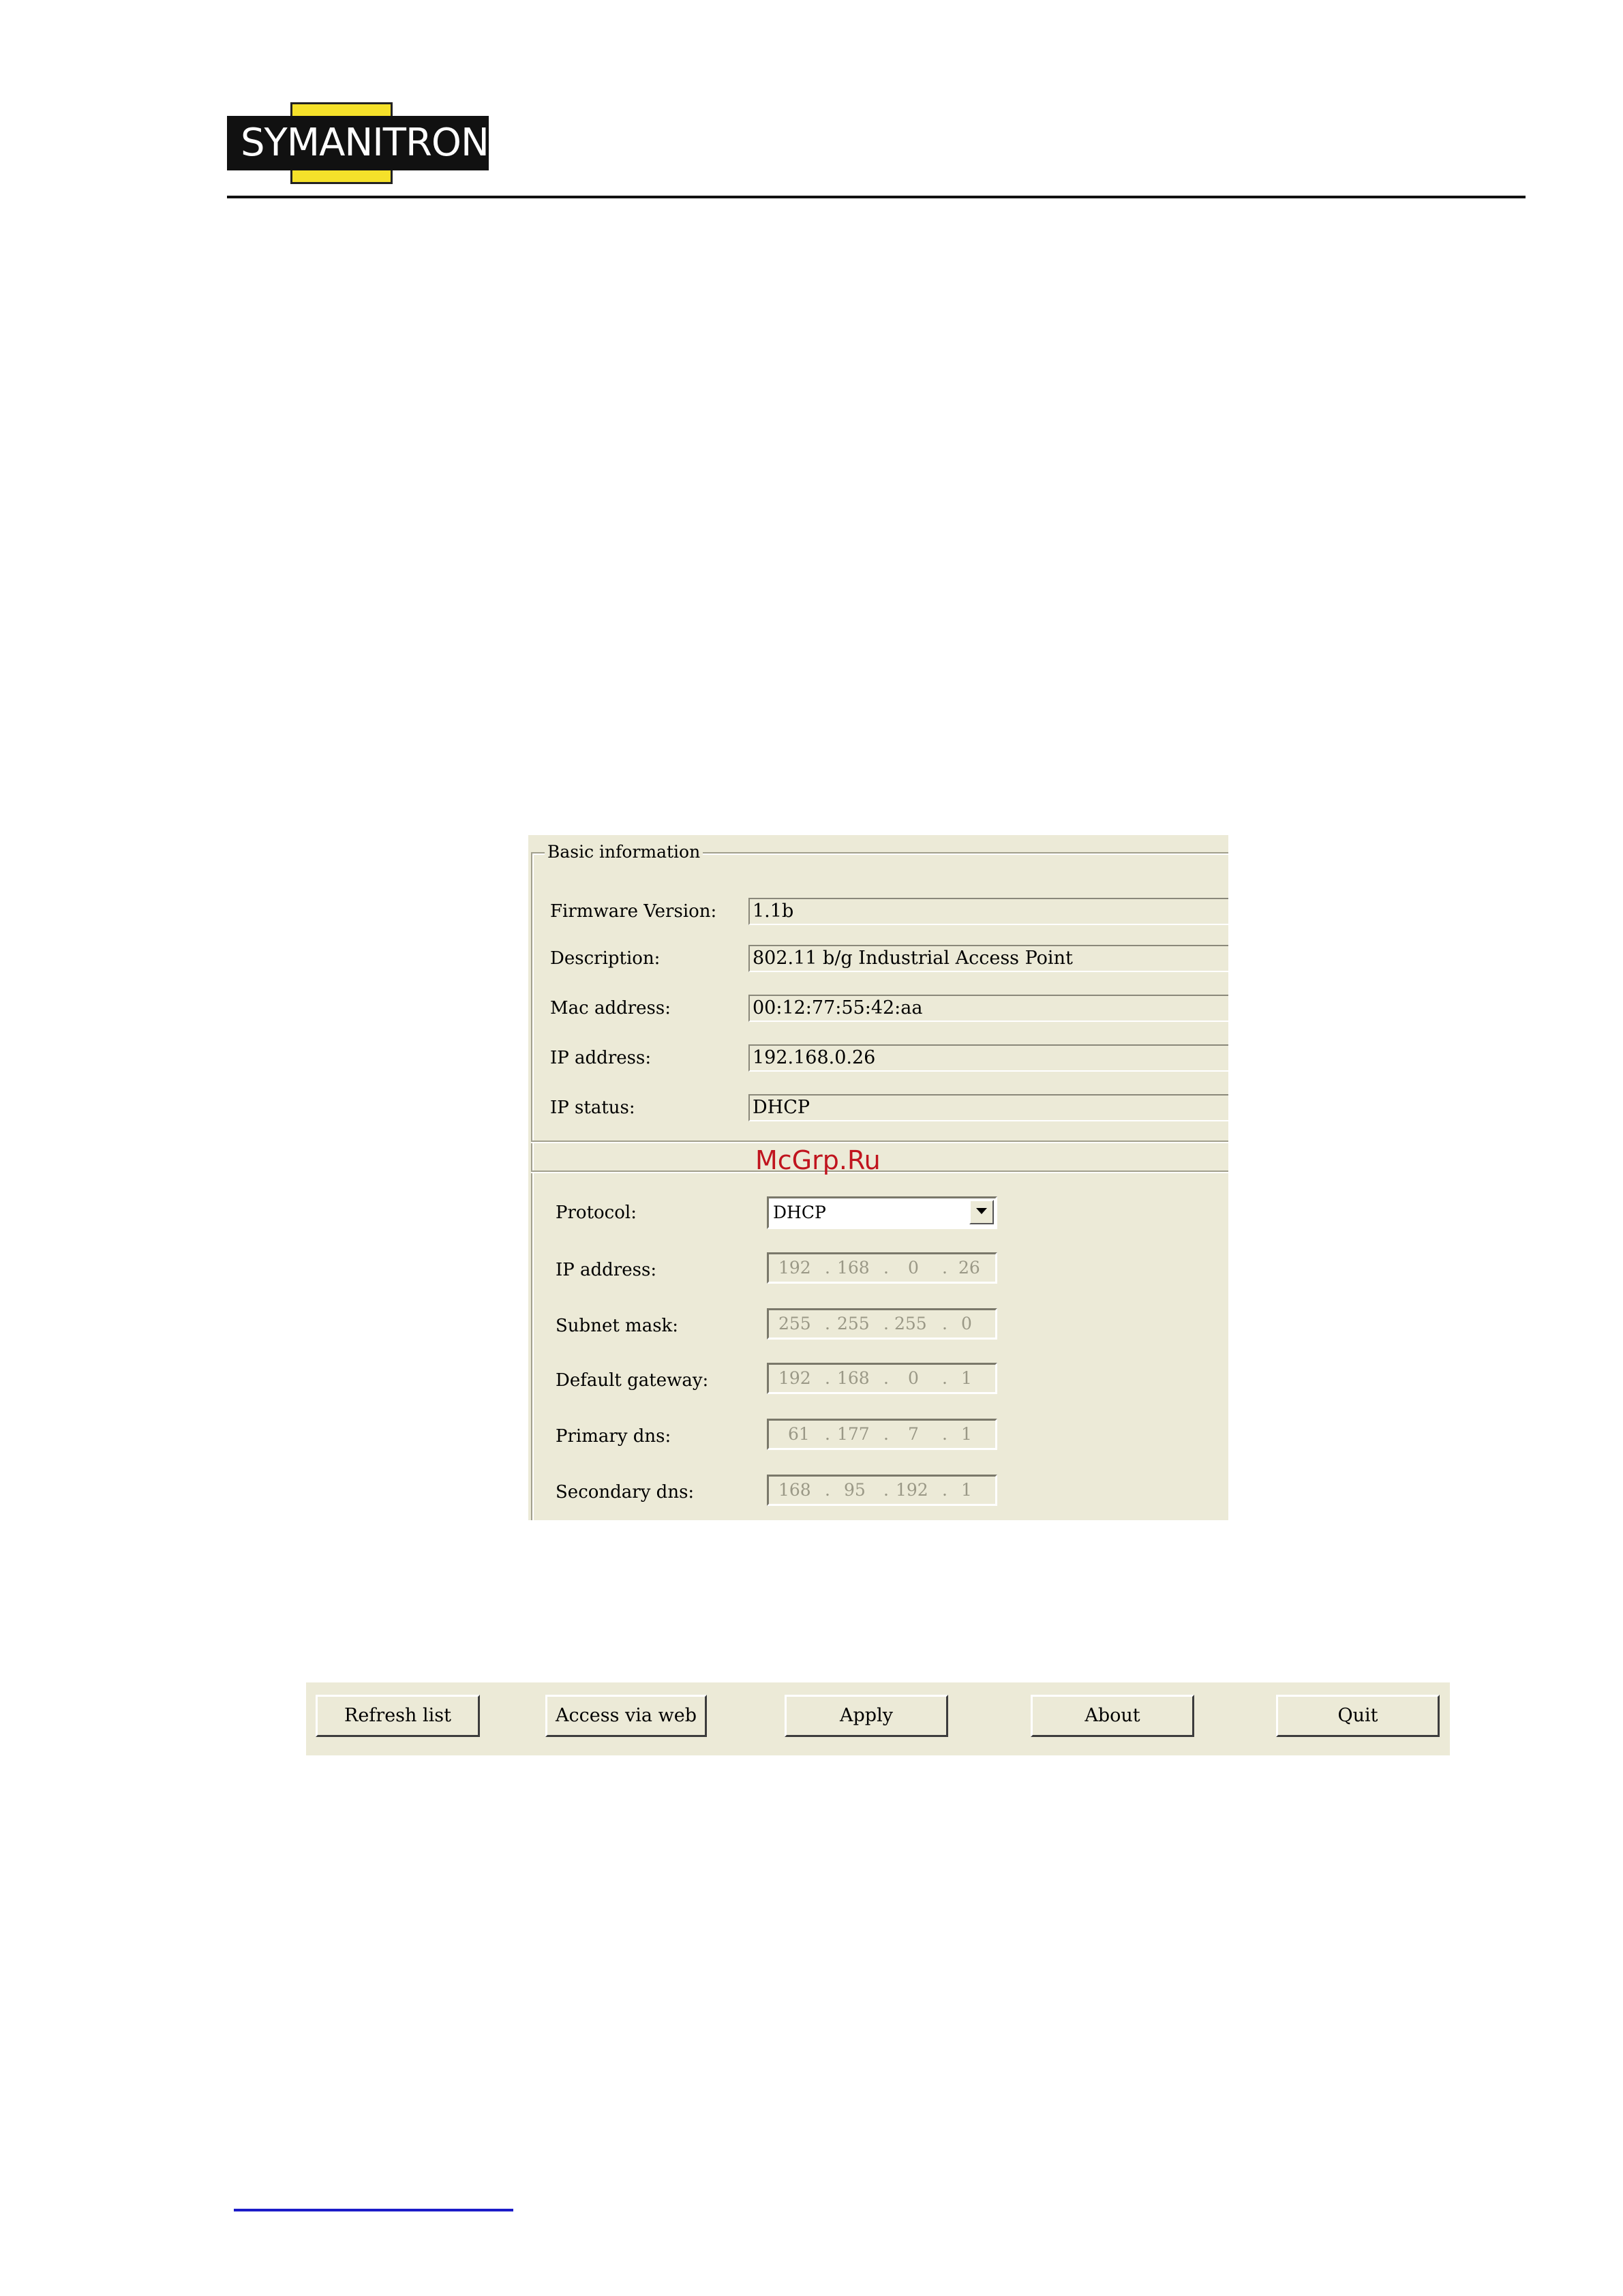 The image size is (1623, 2296). I want to click on protocol-select: DHCP, so click(882, 1212).